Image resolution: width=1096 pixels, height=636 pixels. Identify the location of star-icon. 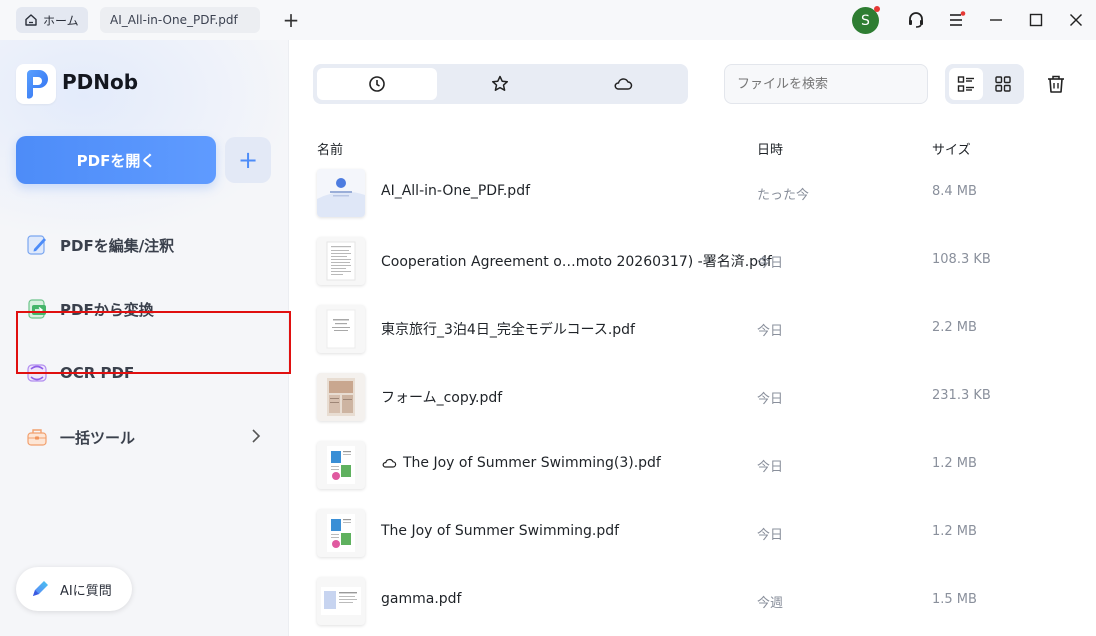
(500, 83).